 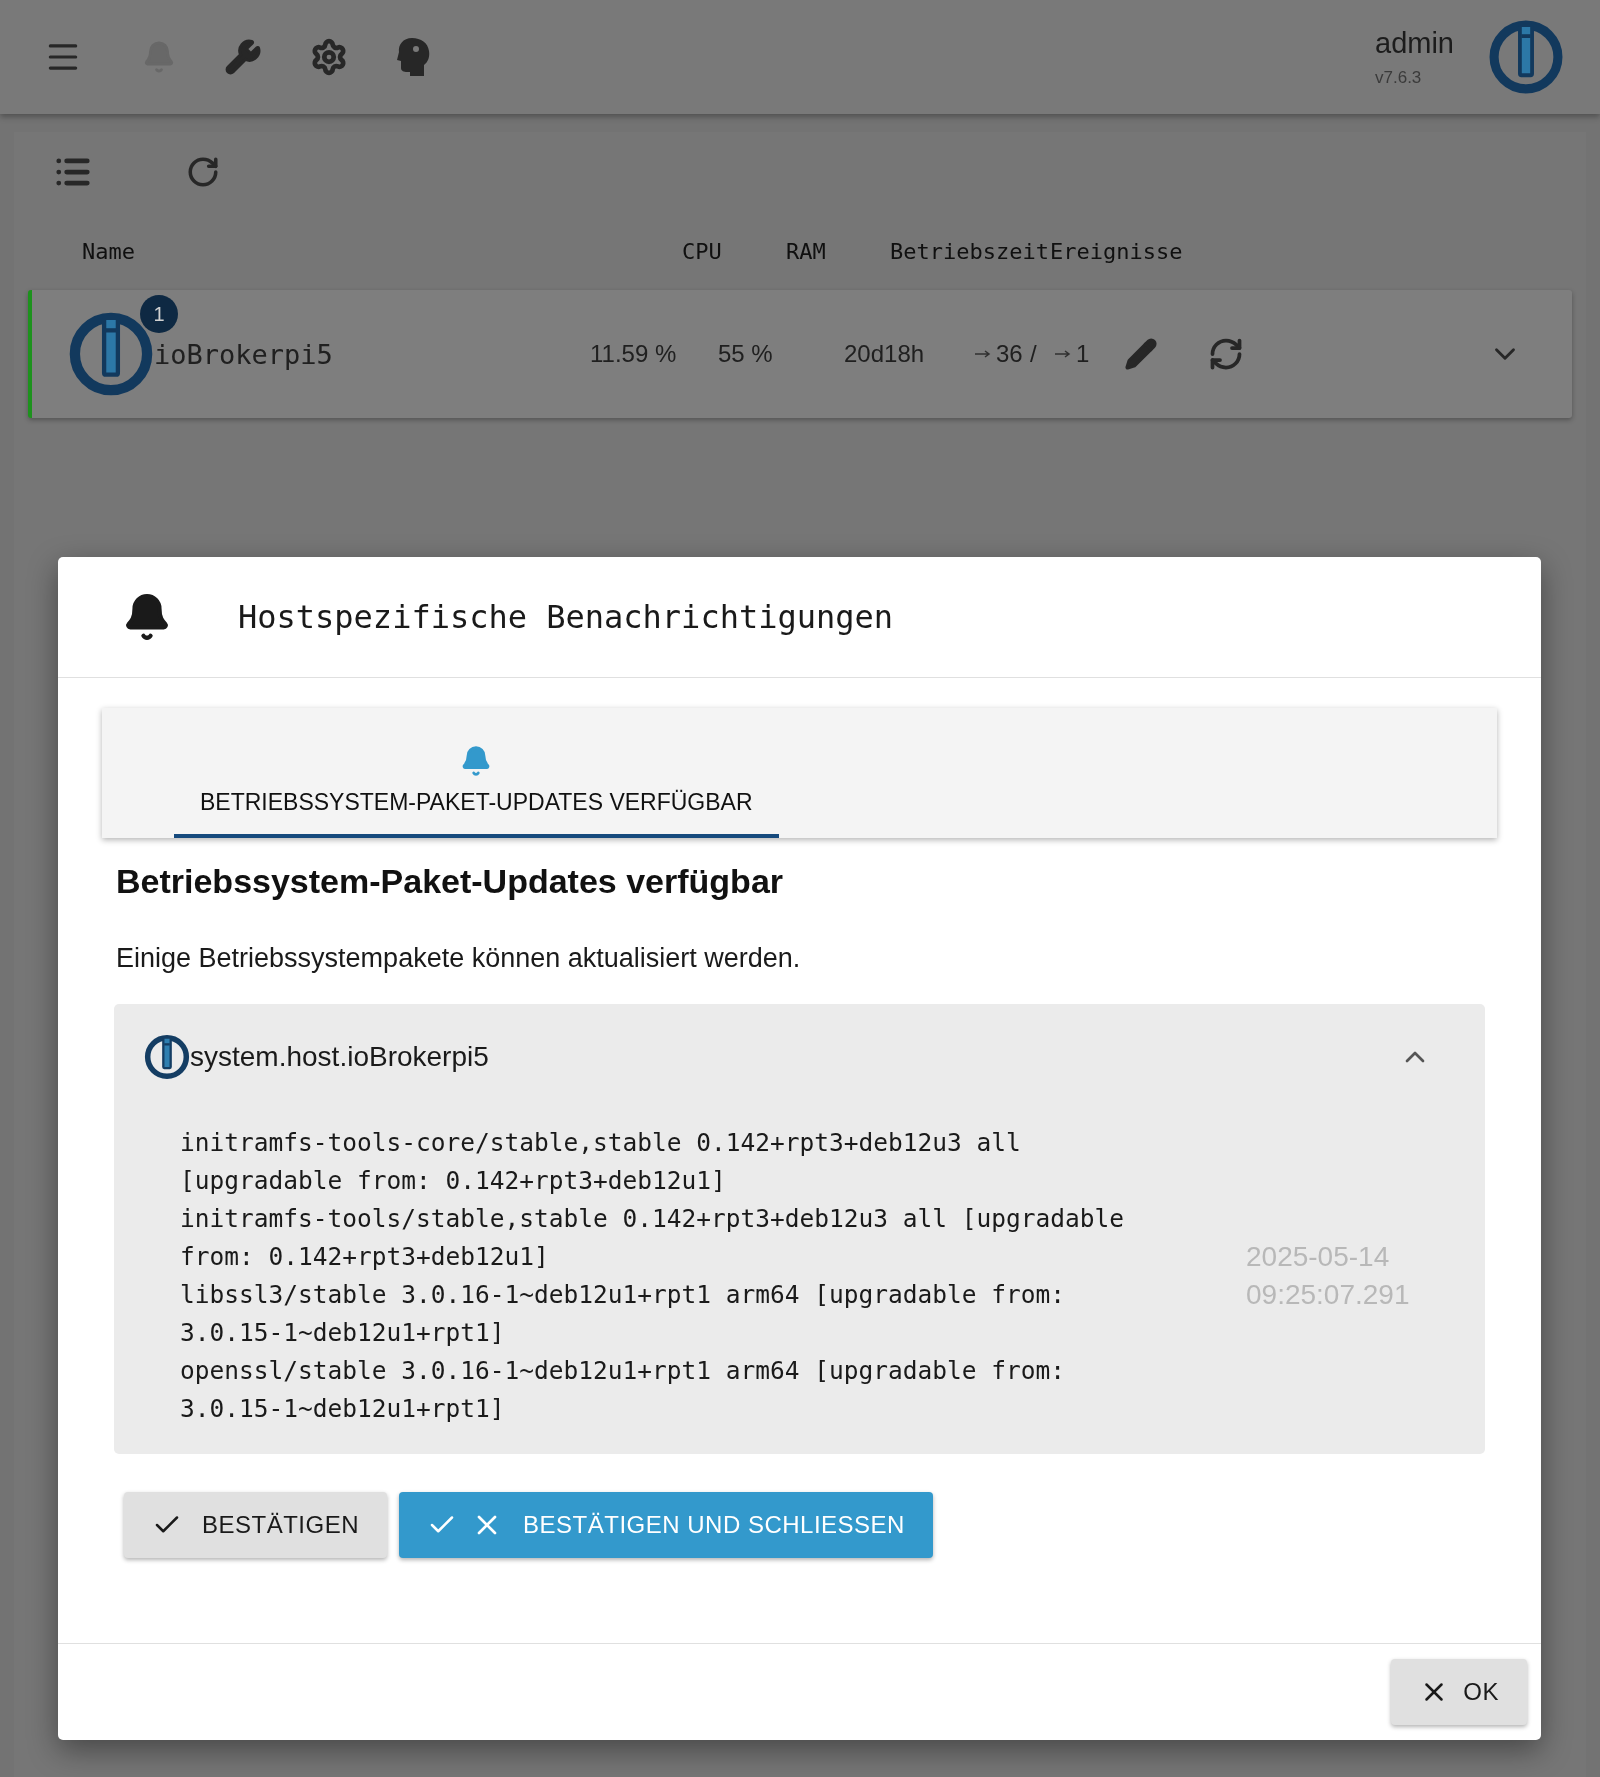 What do you see at coordinates (203, 172) in the screenshot?
I see `refresh-icon` at bounding box center [203, 172].